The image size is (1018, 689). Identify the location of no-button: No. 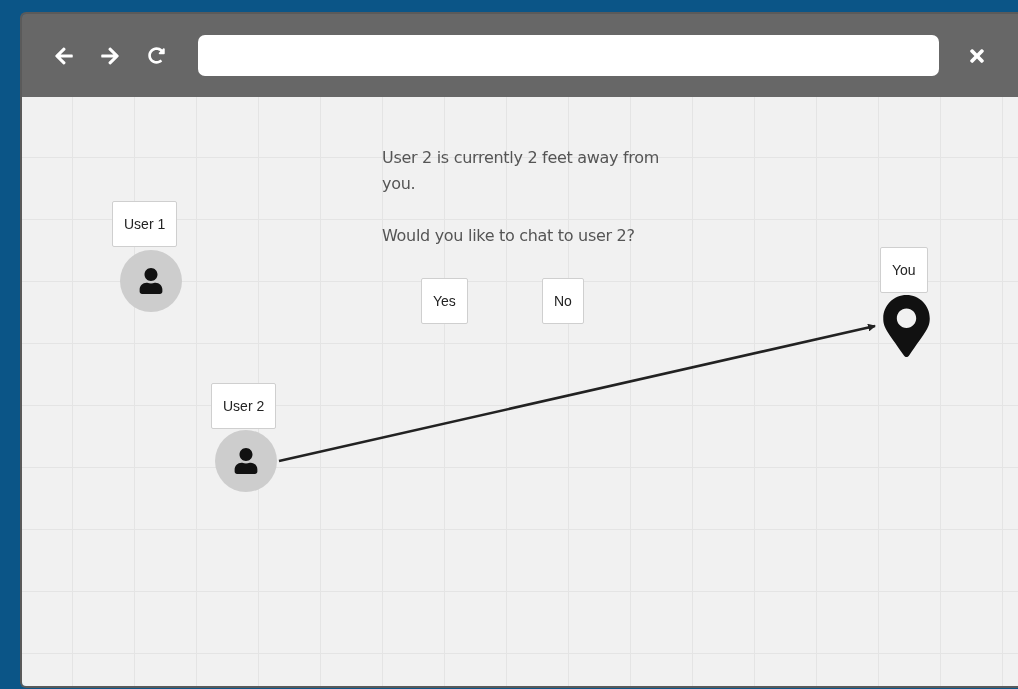
(563, 301).